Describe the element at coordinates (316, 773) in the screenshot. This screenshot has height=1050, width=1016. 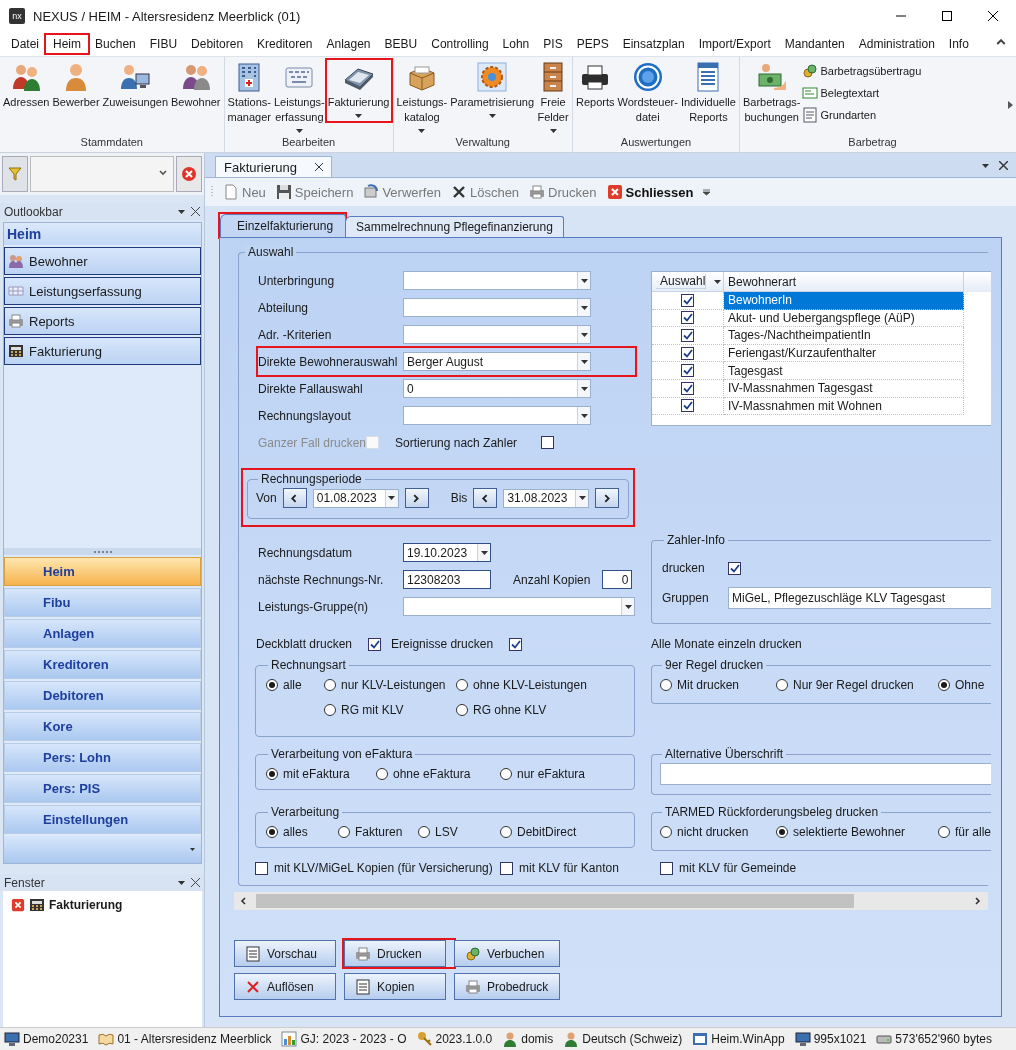
I see `option-label: mit eFaktura` at that location.